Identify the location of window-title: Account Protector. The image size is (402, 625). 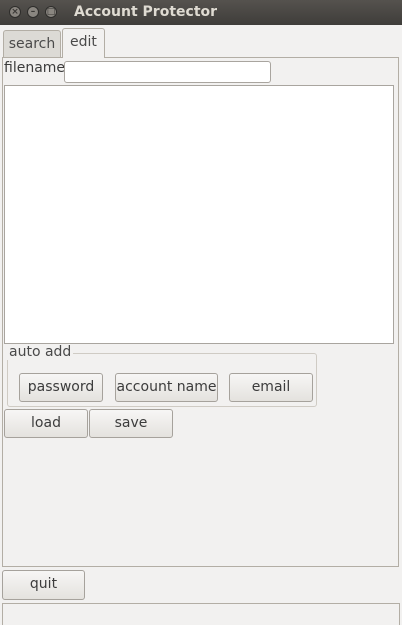
(146, 12).